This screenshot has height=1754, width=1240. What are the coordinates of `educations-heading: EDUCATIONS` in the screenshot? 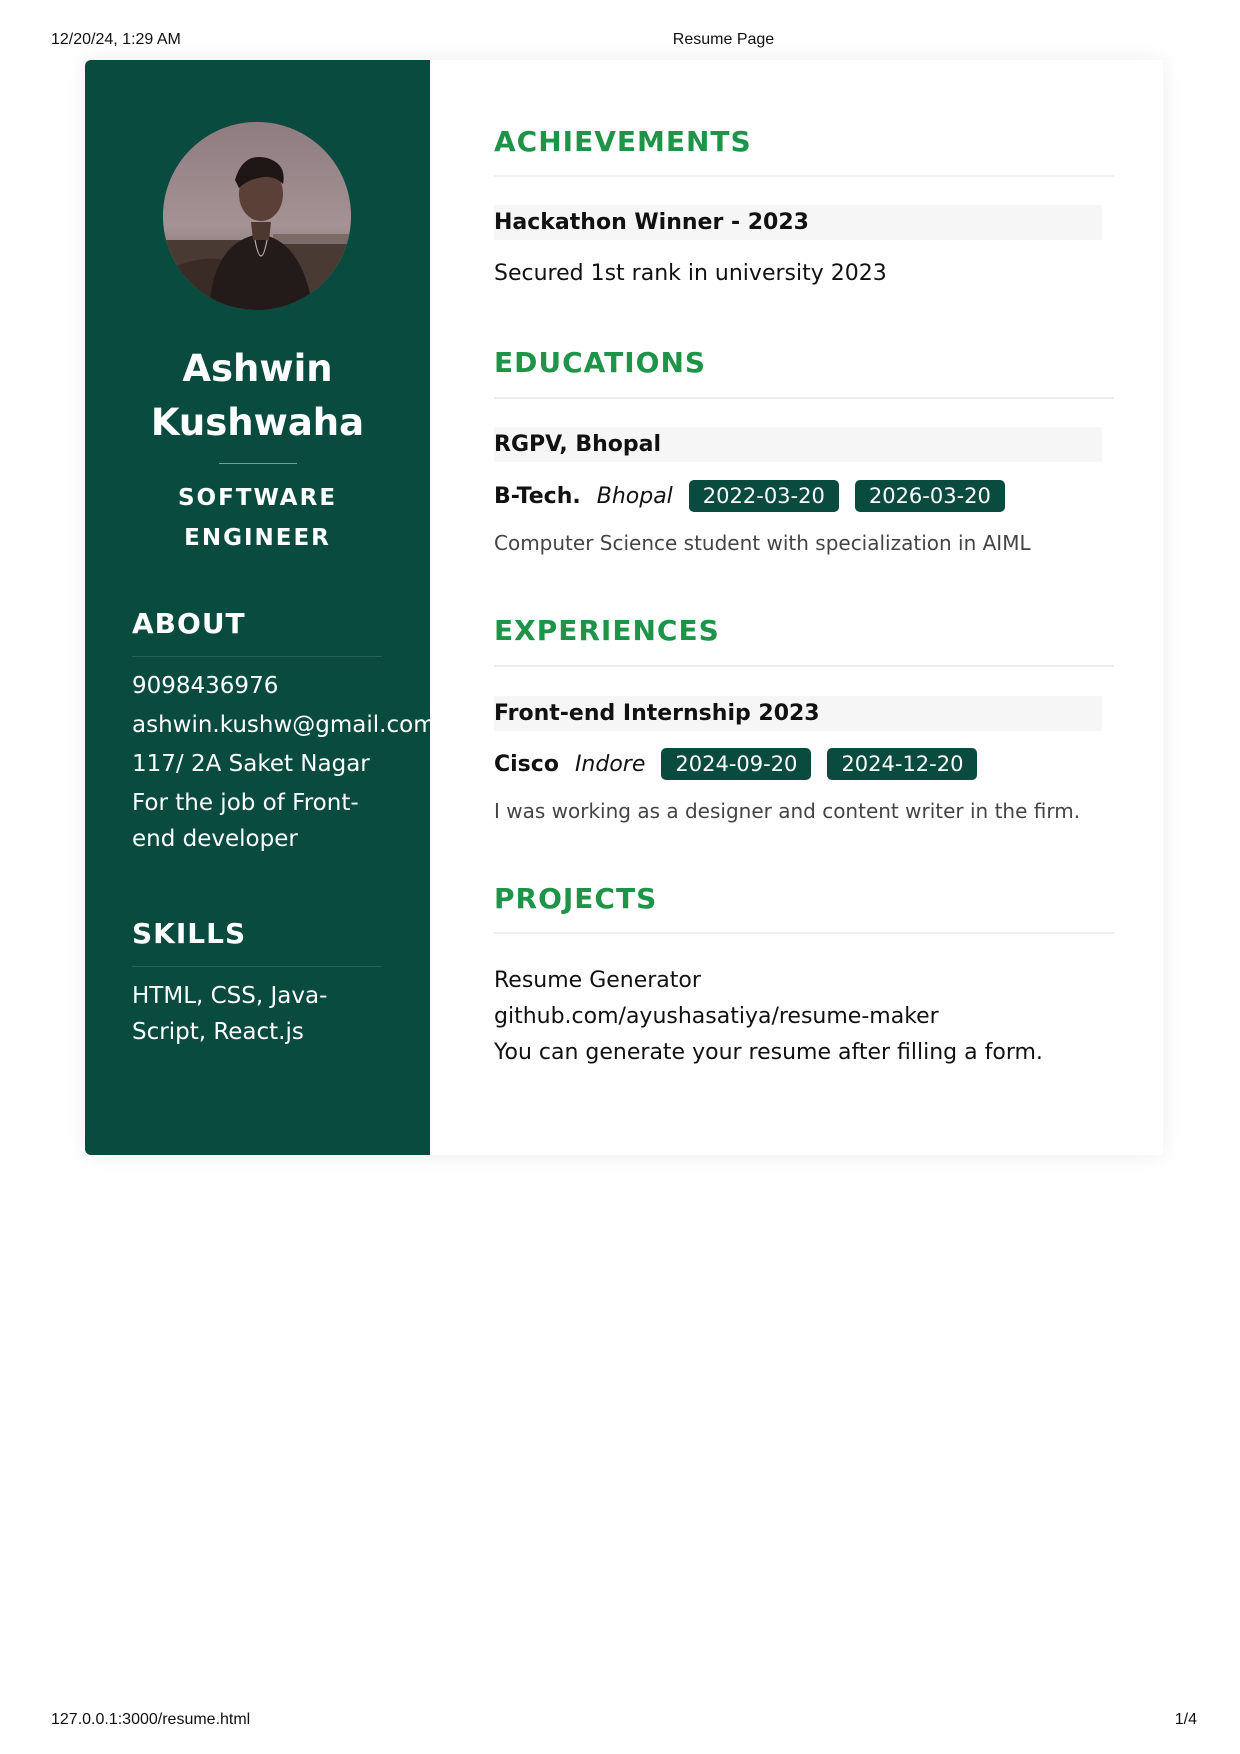 It's located at (600, 362).